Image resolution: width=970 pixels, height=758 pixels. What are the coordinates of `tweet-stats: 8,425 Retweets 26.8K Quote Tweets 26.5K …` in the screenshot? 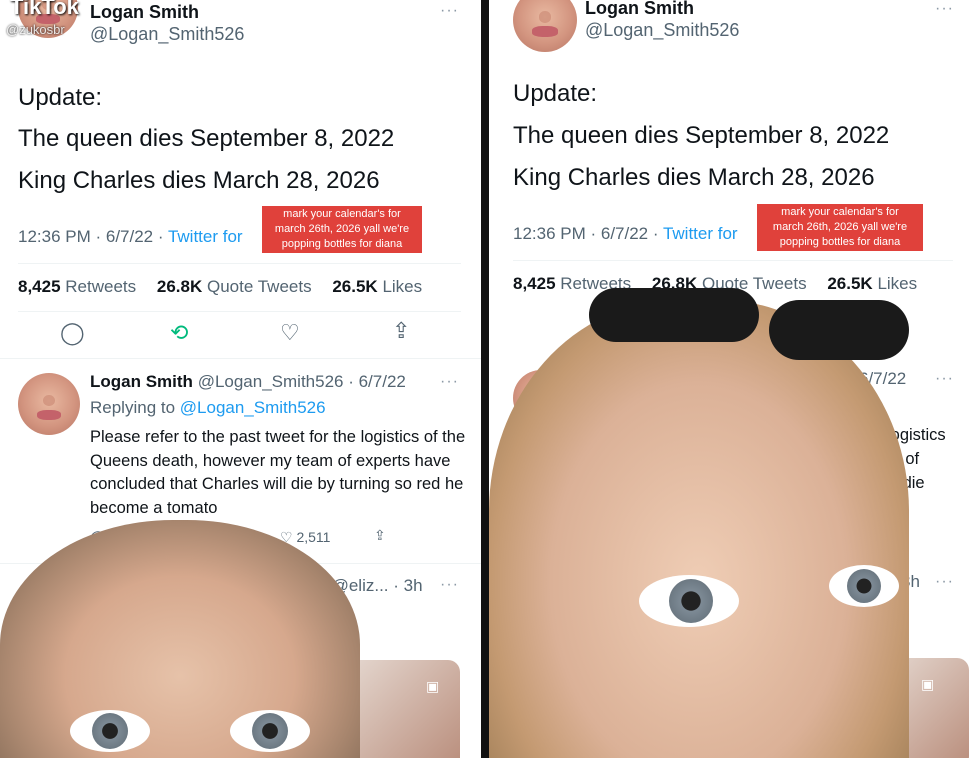 It's located at (228, 287).